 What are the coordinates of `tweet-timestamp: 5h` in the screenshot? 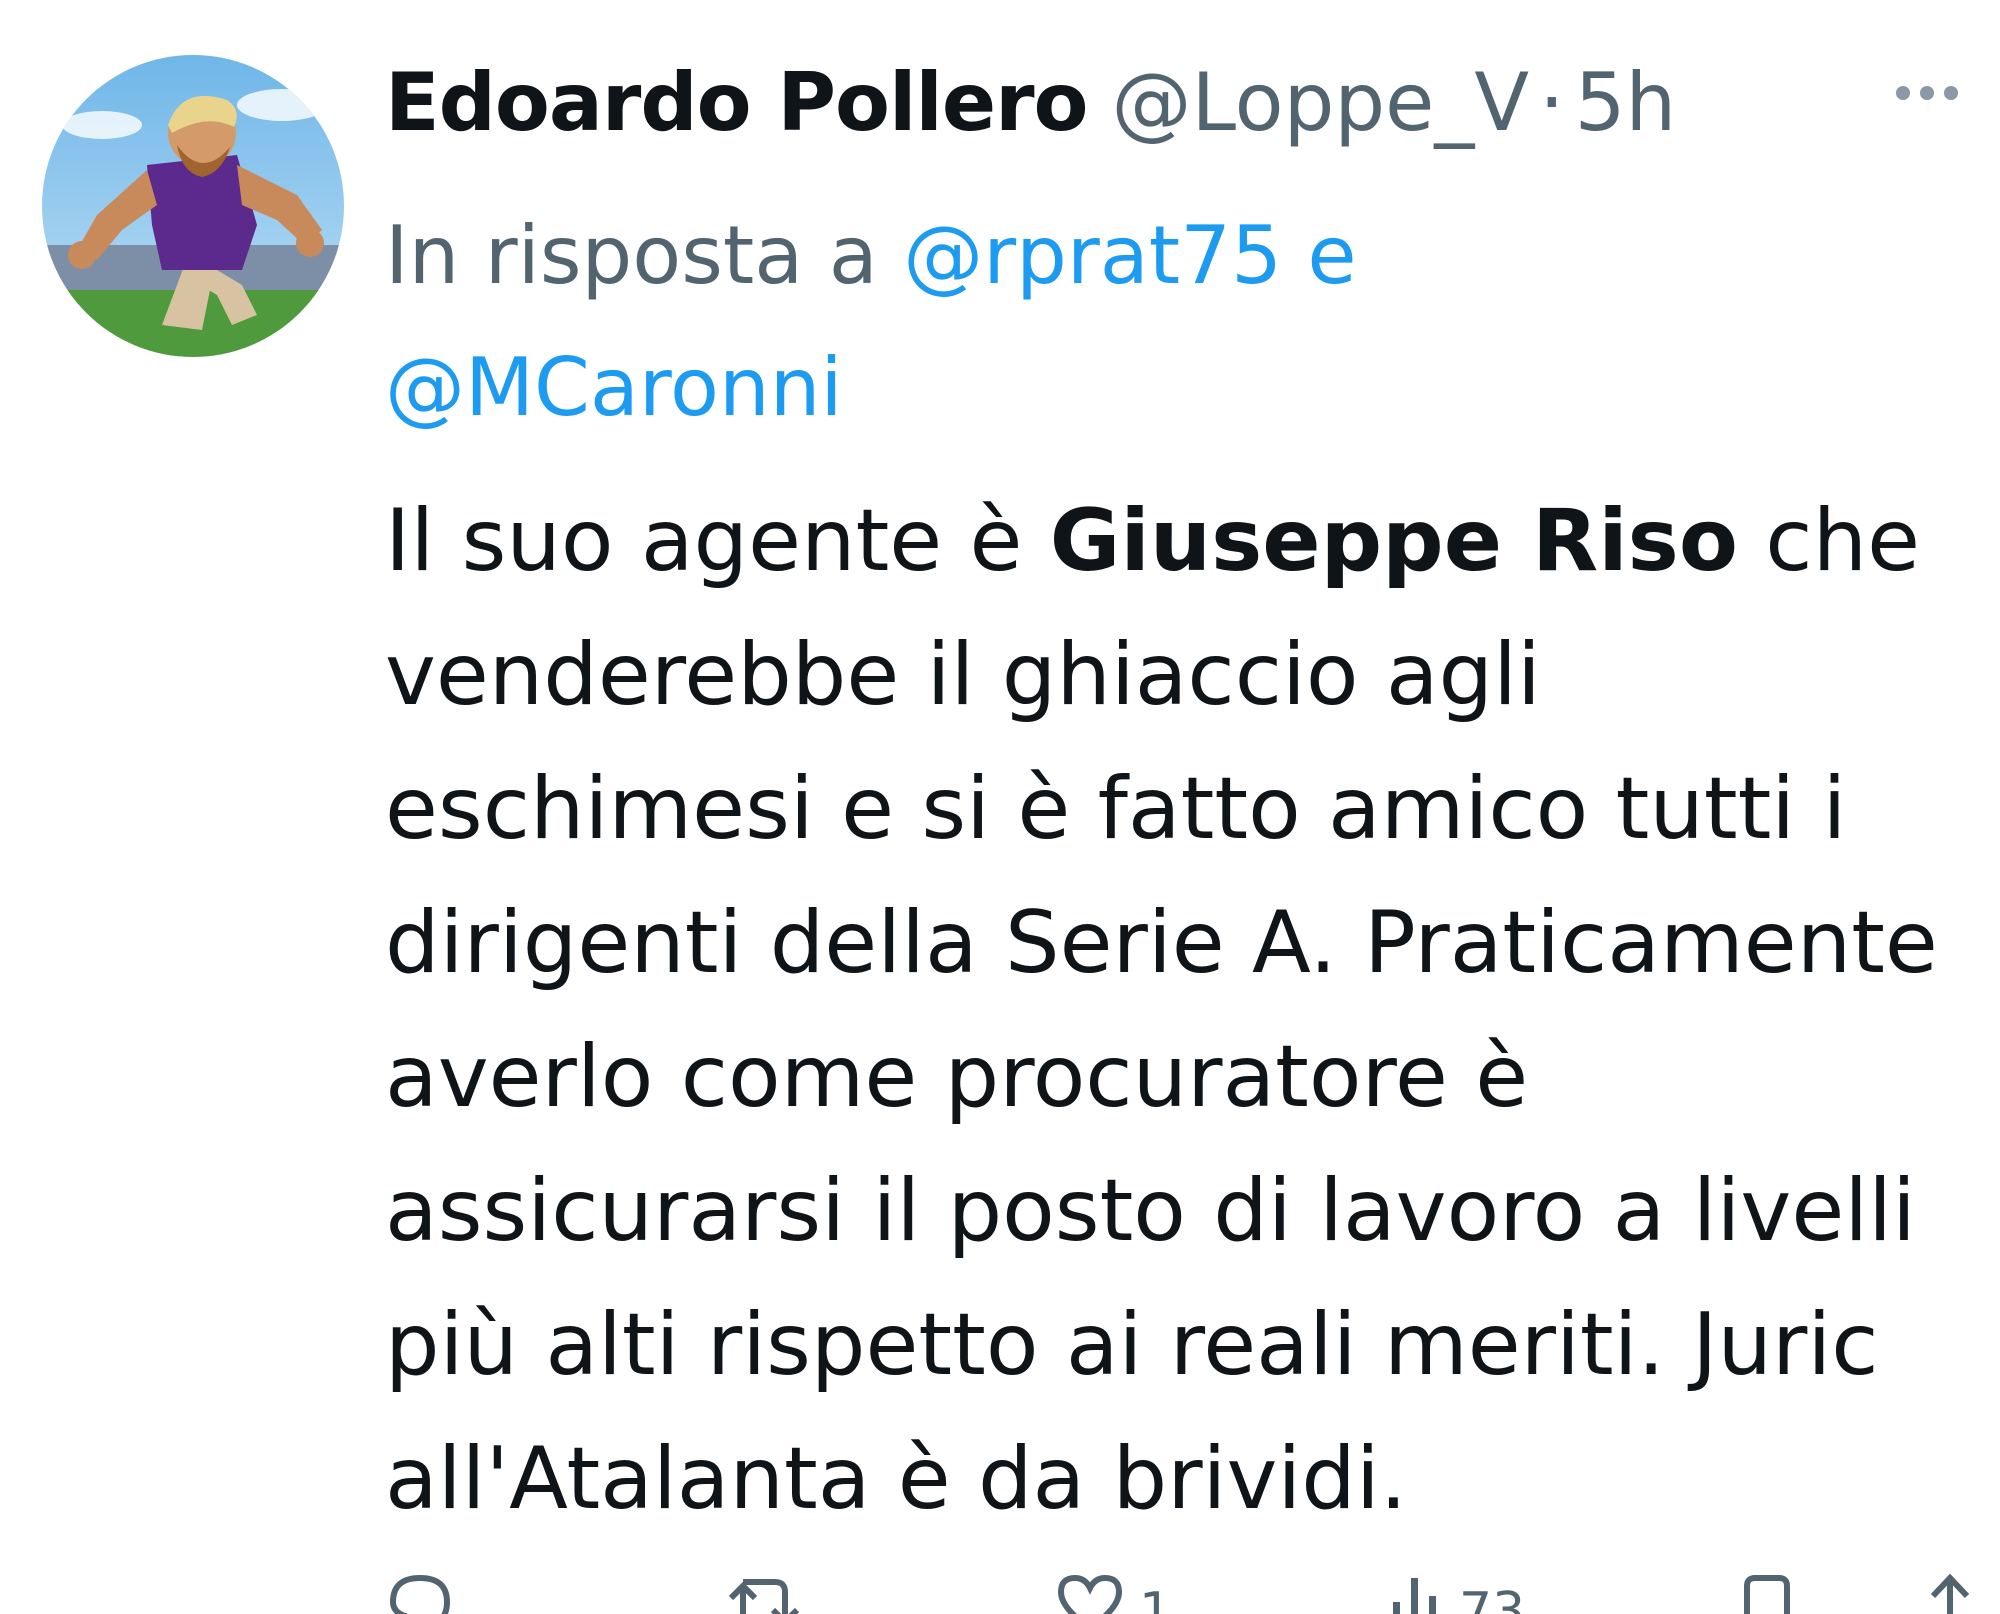 It's located at (1626, 102).